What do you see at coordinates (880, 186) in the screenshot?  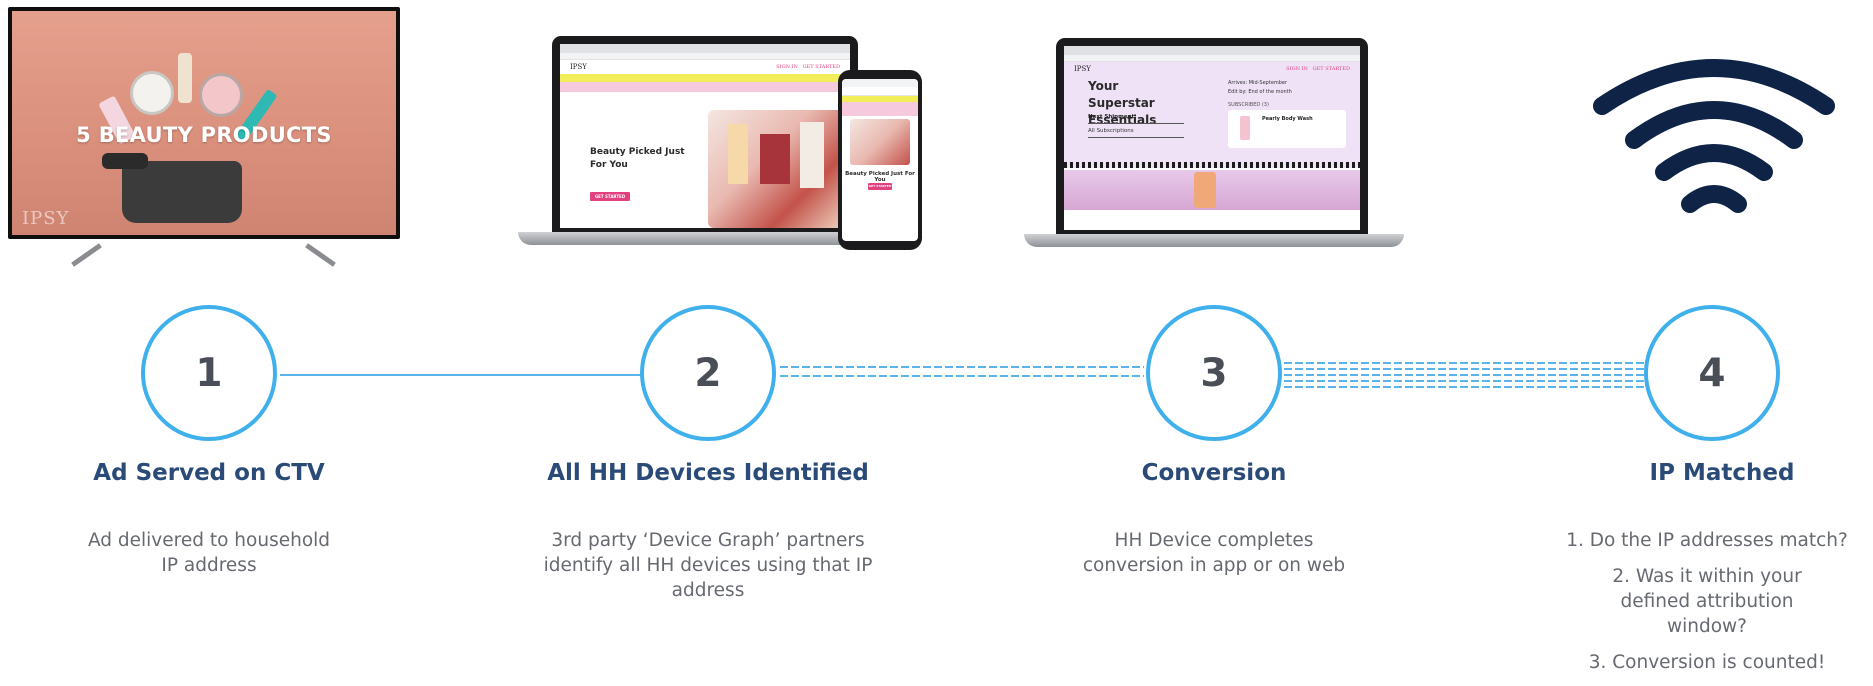 I see `phone-cta: GET STARTED` at bounding box center [880, 186].